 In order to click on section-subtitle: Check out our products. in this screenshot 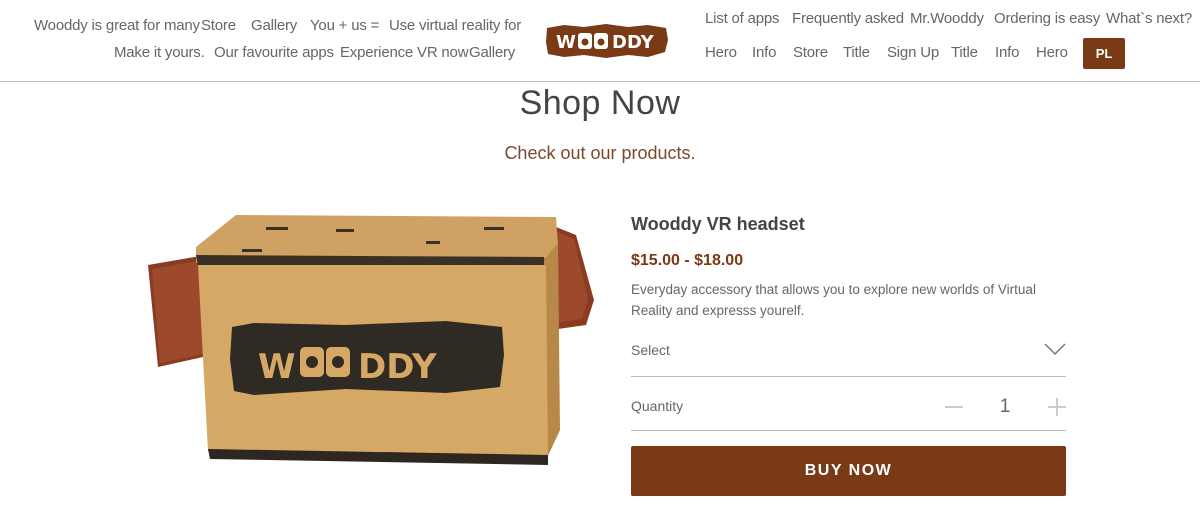, I will do `click(600, 153)`.